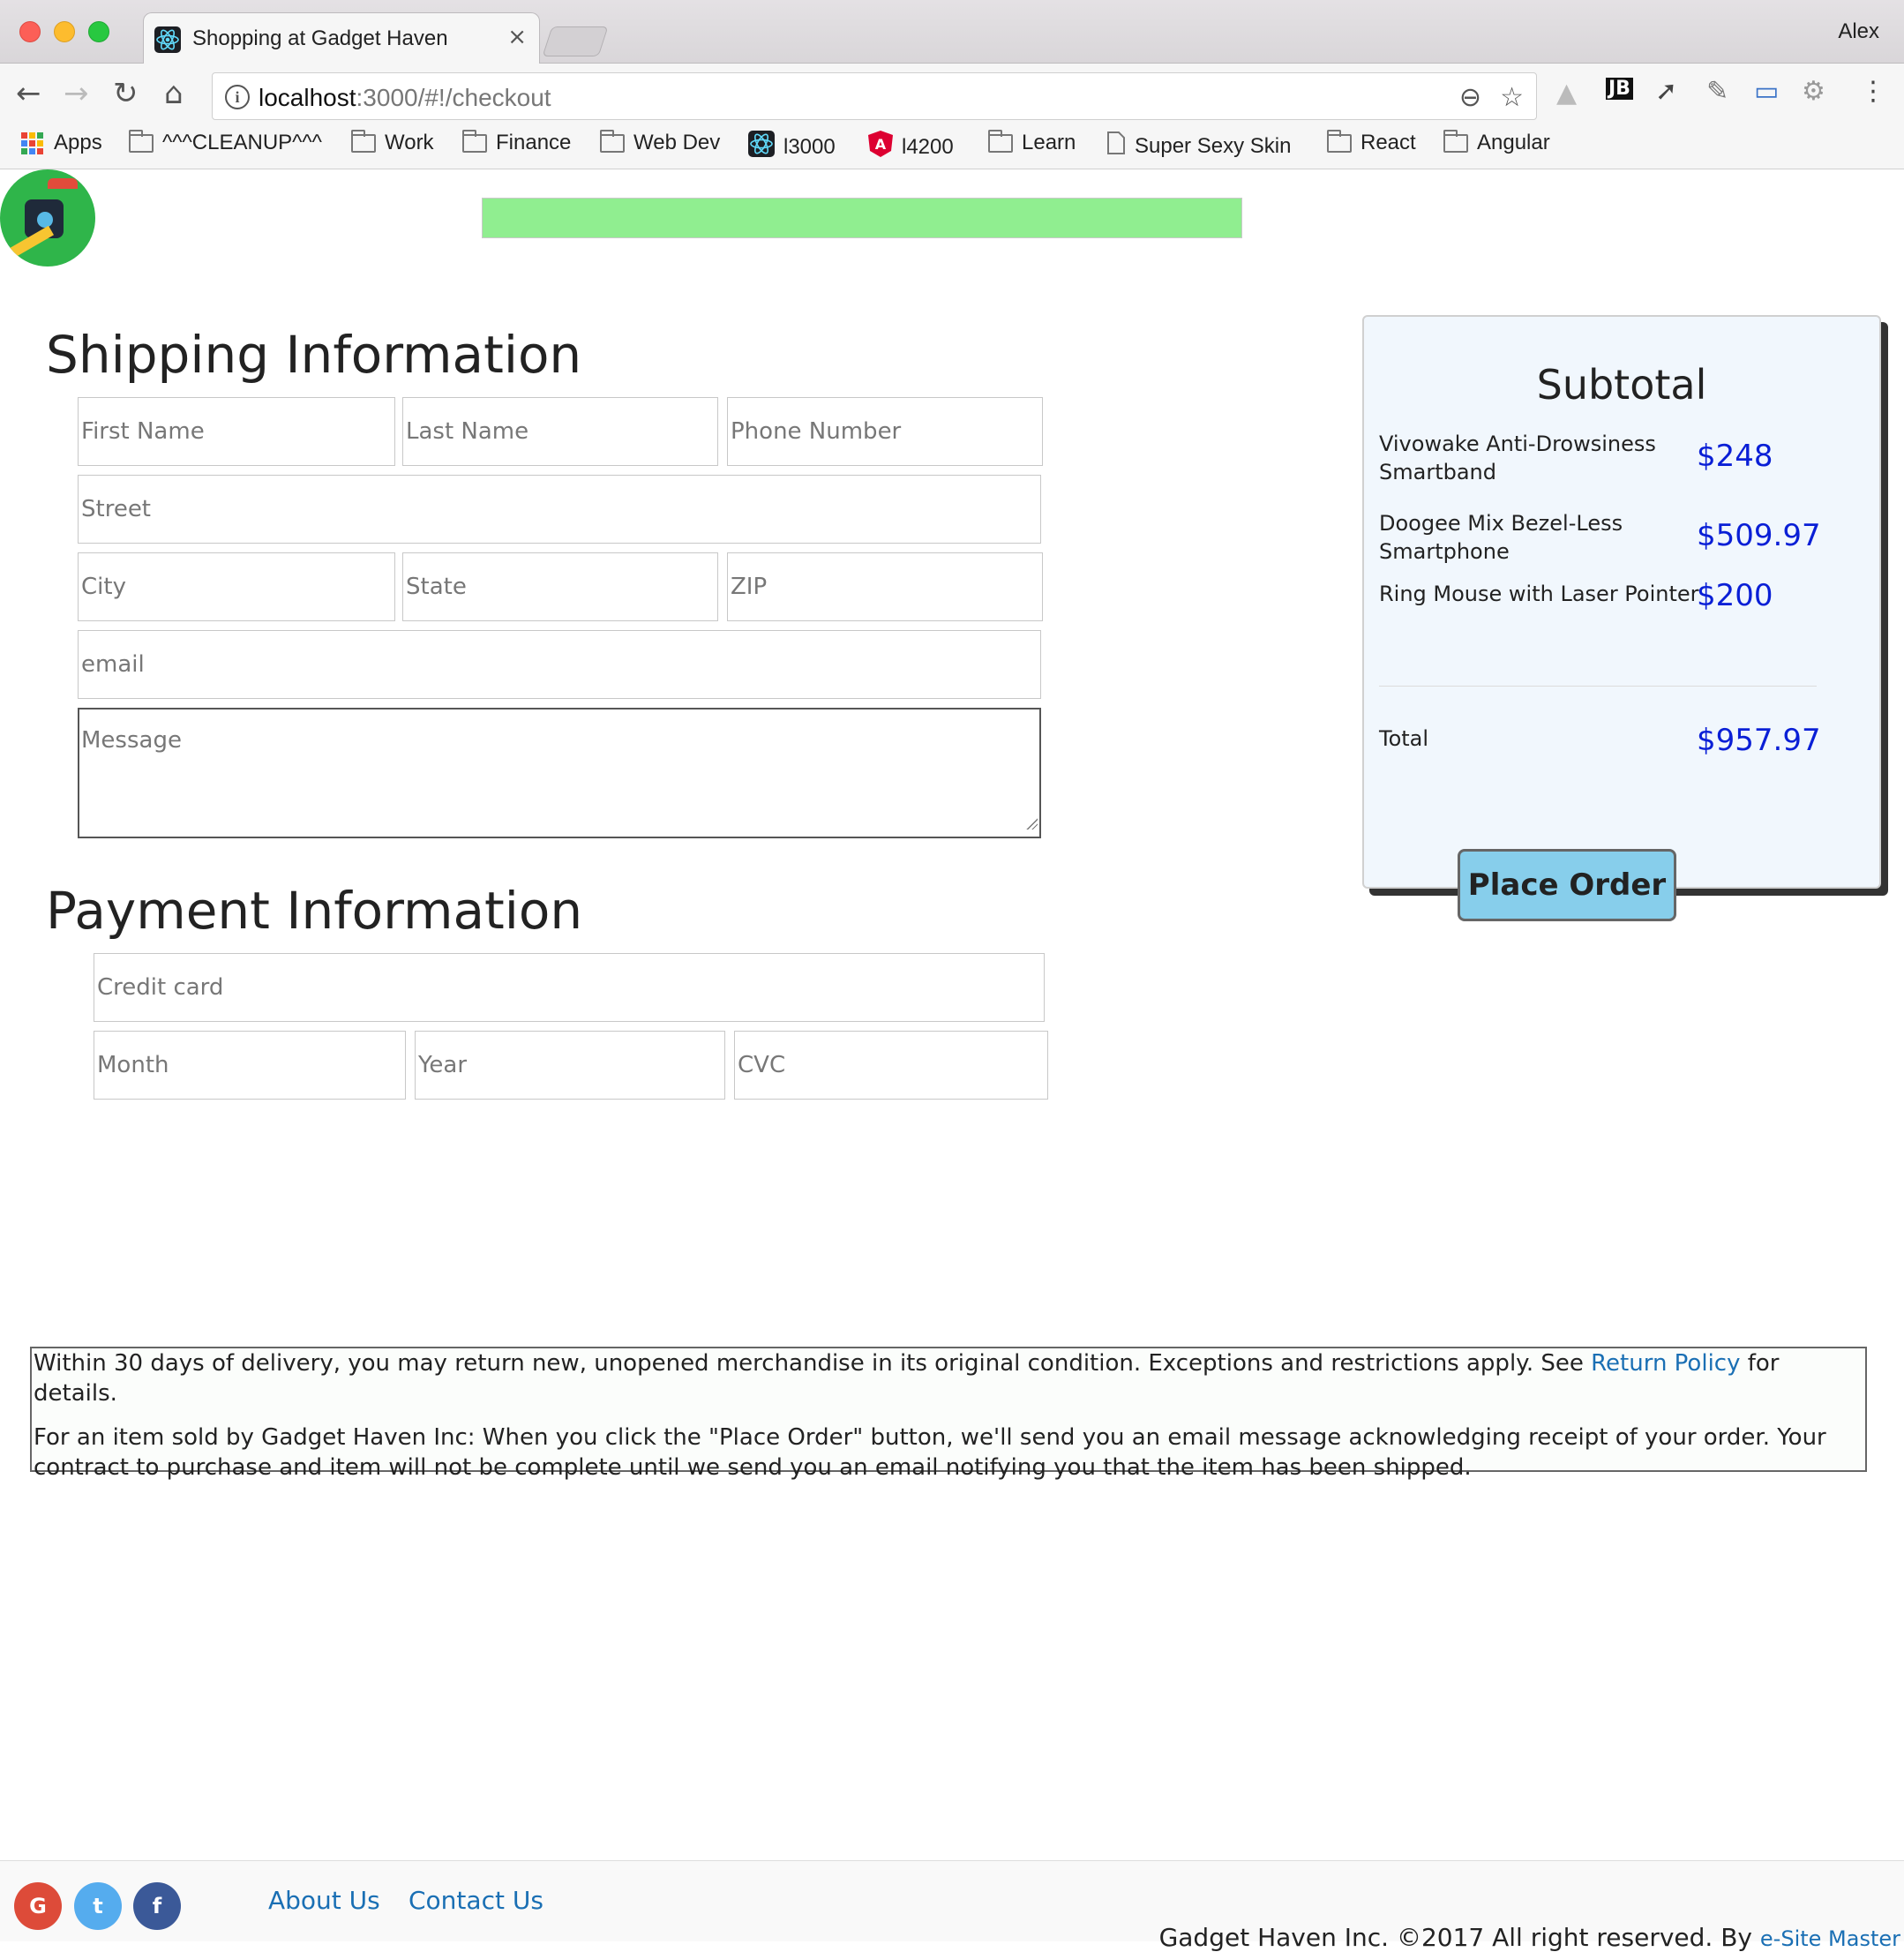  What do you see at coordinates (1116, 146) in the screenshot?
I see `page-icon` at bounding box center [1116, 146].